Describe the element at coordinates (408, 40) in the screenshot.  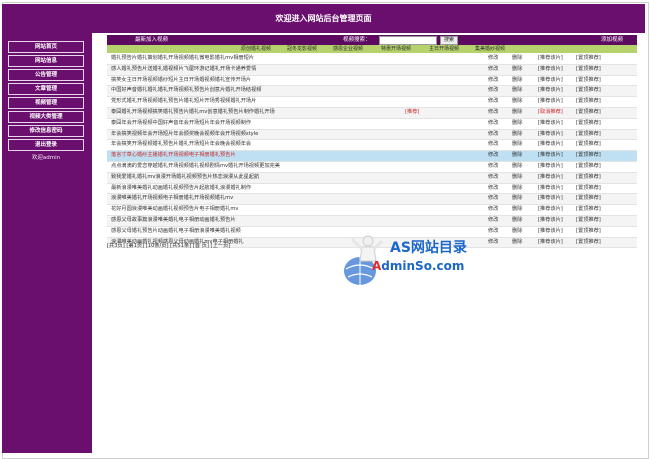
I see `search-input` at that location.